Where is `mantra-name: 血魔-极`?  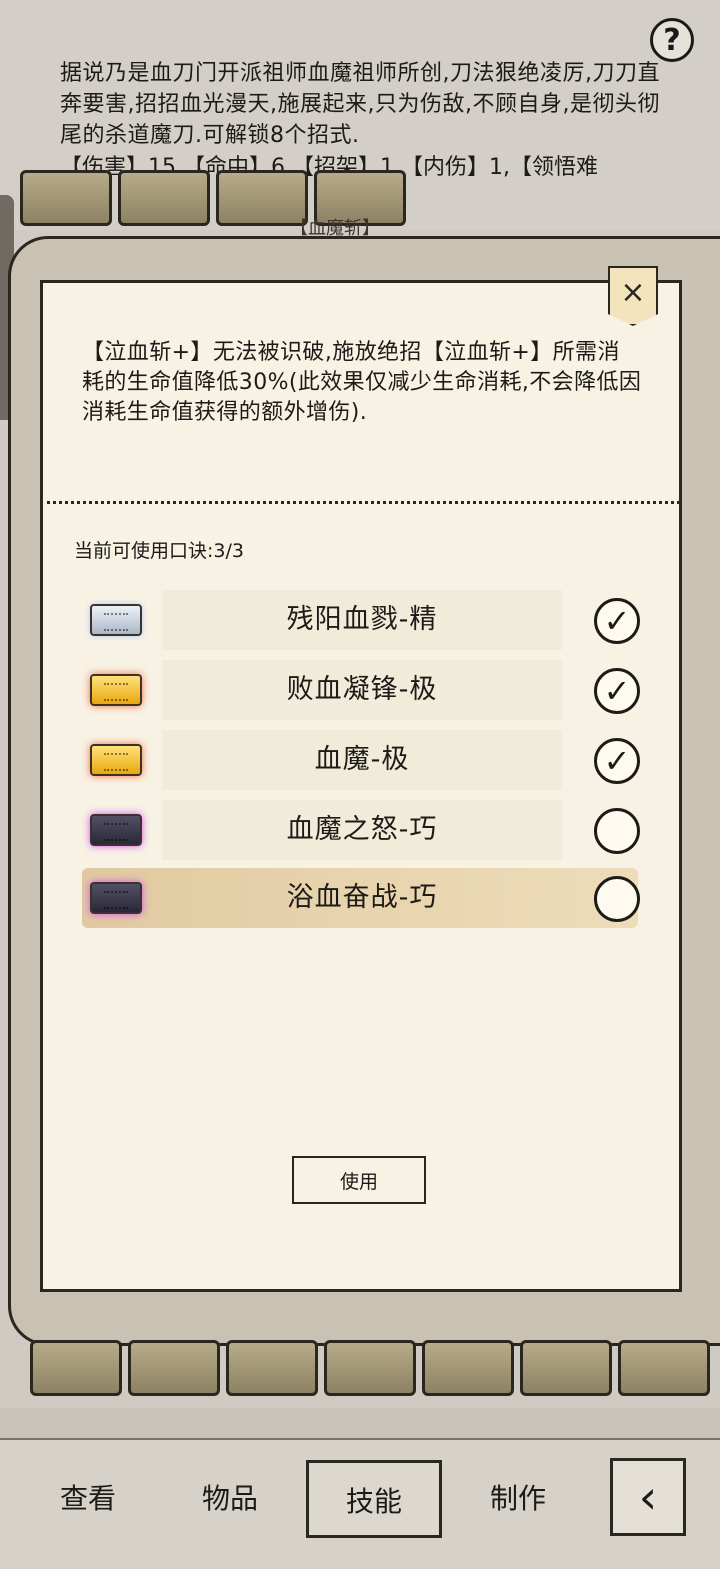 mantra-name: 血魔-极 is located at coordinates (362, 759).